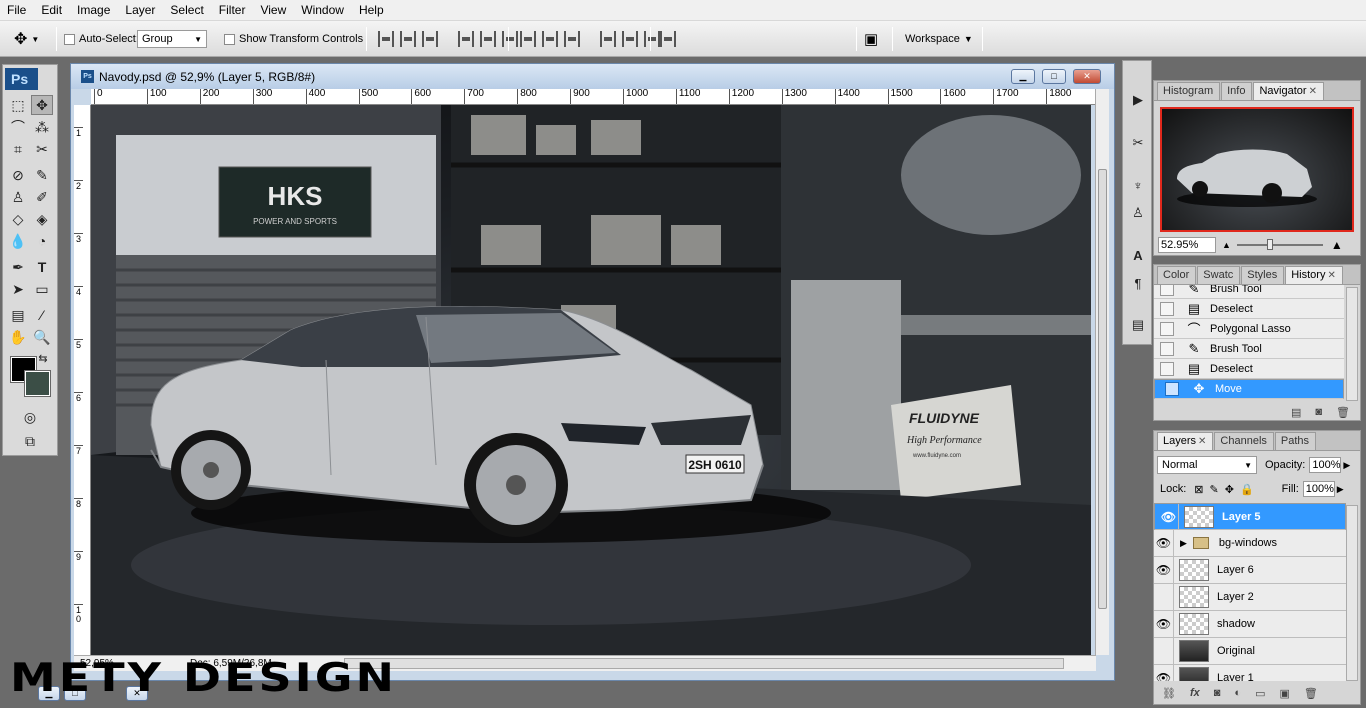  What do you see at coordinates (1346, 465) in the screenshot?
I see `opacity-arrow-icon: ▶` at bounding box center [1346, 465].